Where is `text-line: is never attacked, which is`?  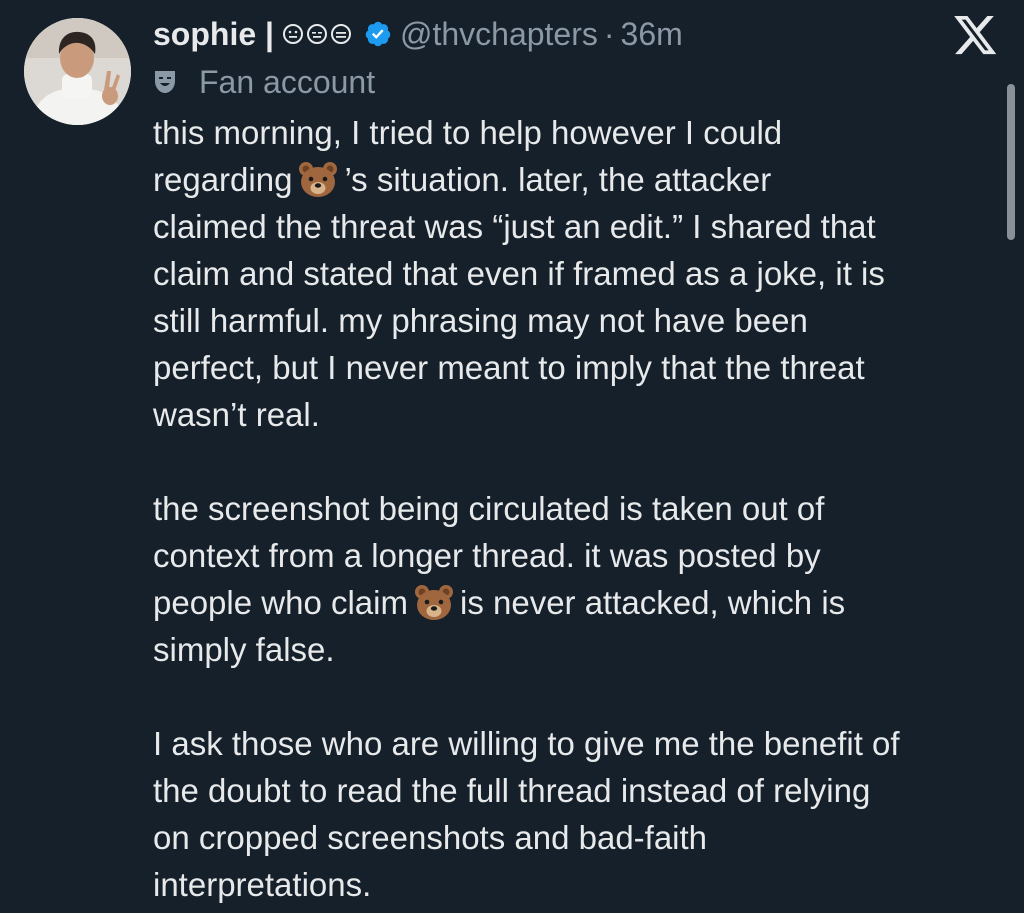 text-line: is never attacked, which is is located at coordinates (652, 602).